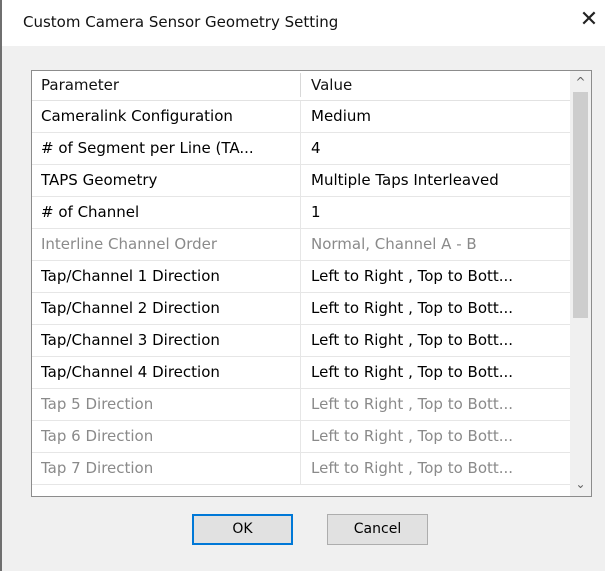 The width and height of the screenshot is (605, 571). Describe the element at coordinates (580, 82) in the screenshot. I see `scroll-up-icon: ^` at that location.